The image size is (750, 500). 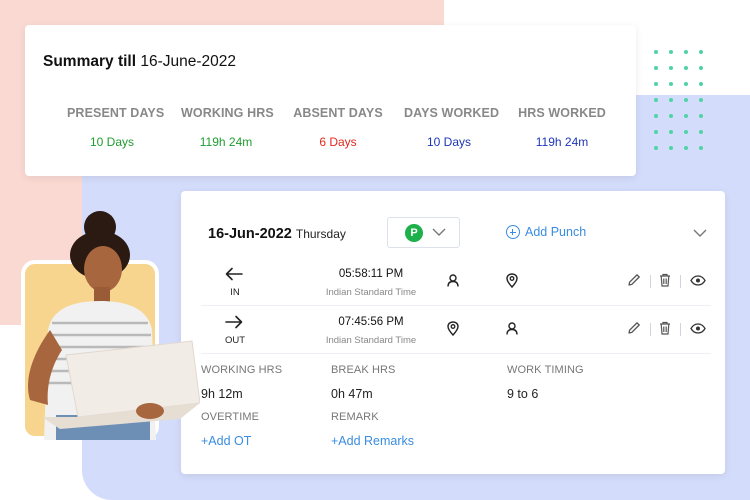 What do you see at coordinates (562, 127) in the screenshot?
I see `stat-hrs-worked: HRS WORKED 119h 24m` at bounding box center [562, 127].